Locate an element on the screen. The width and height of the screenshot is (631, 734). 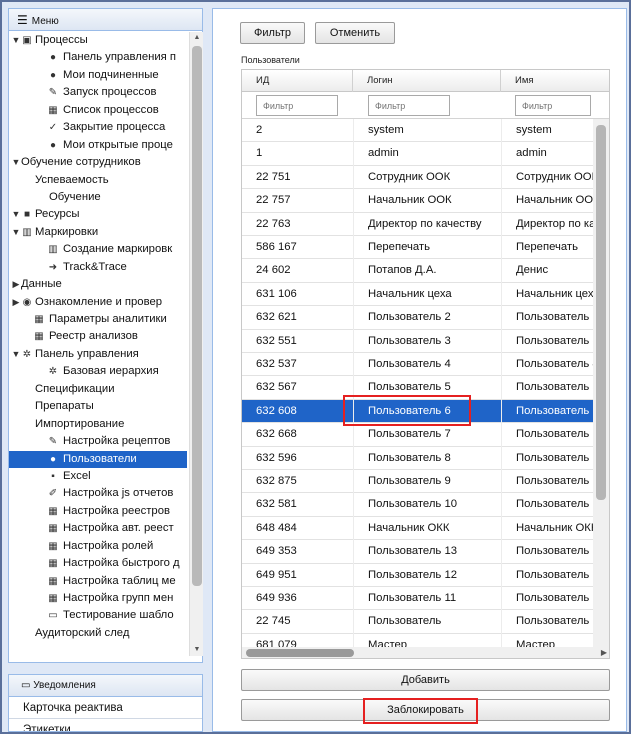
cell-name: Пользователь 8 is located at coordinates (547, 458).